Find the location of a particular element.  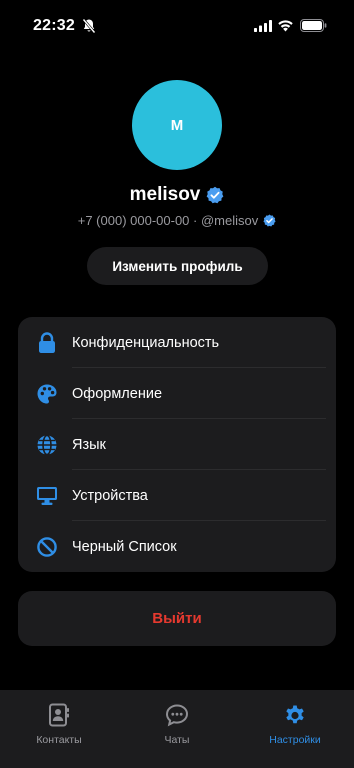

settings-item-privacy: Конфиденциальность is located at coordinates (177, 342).